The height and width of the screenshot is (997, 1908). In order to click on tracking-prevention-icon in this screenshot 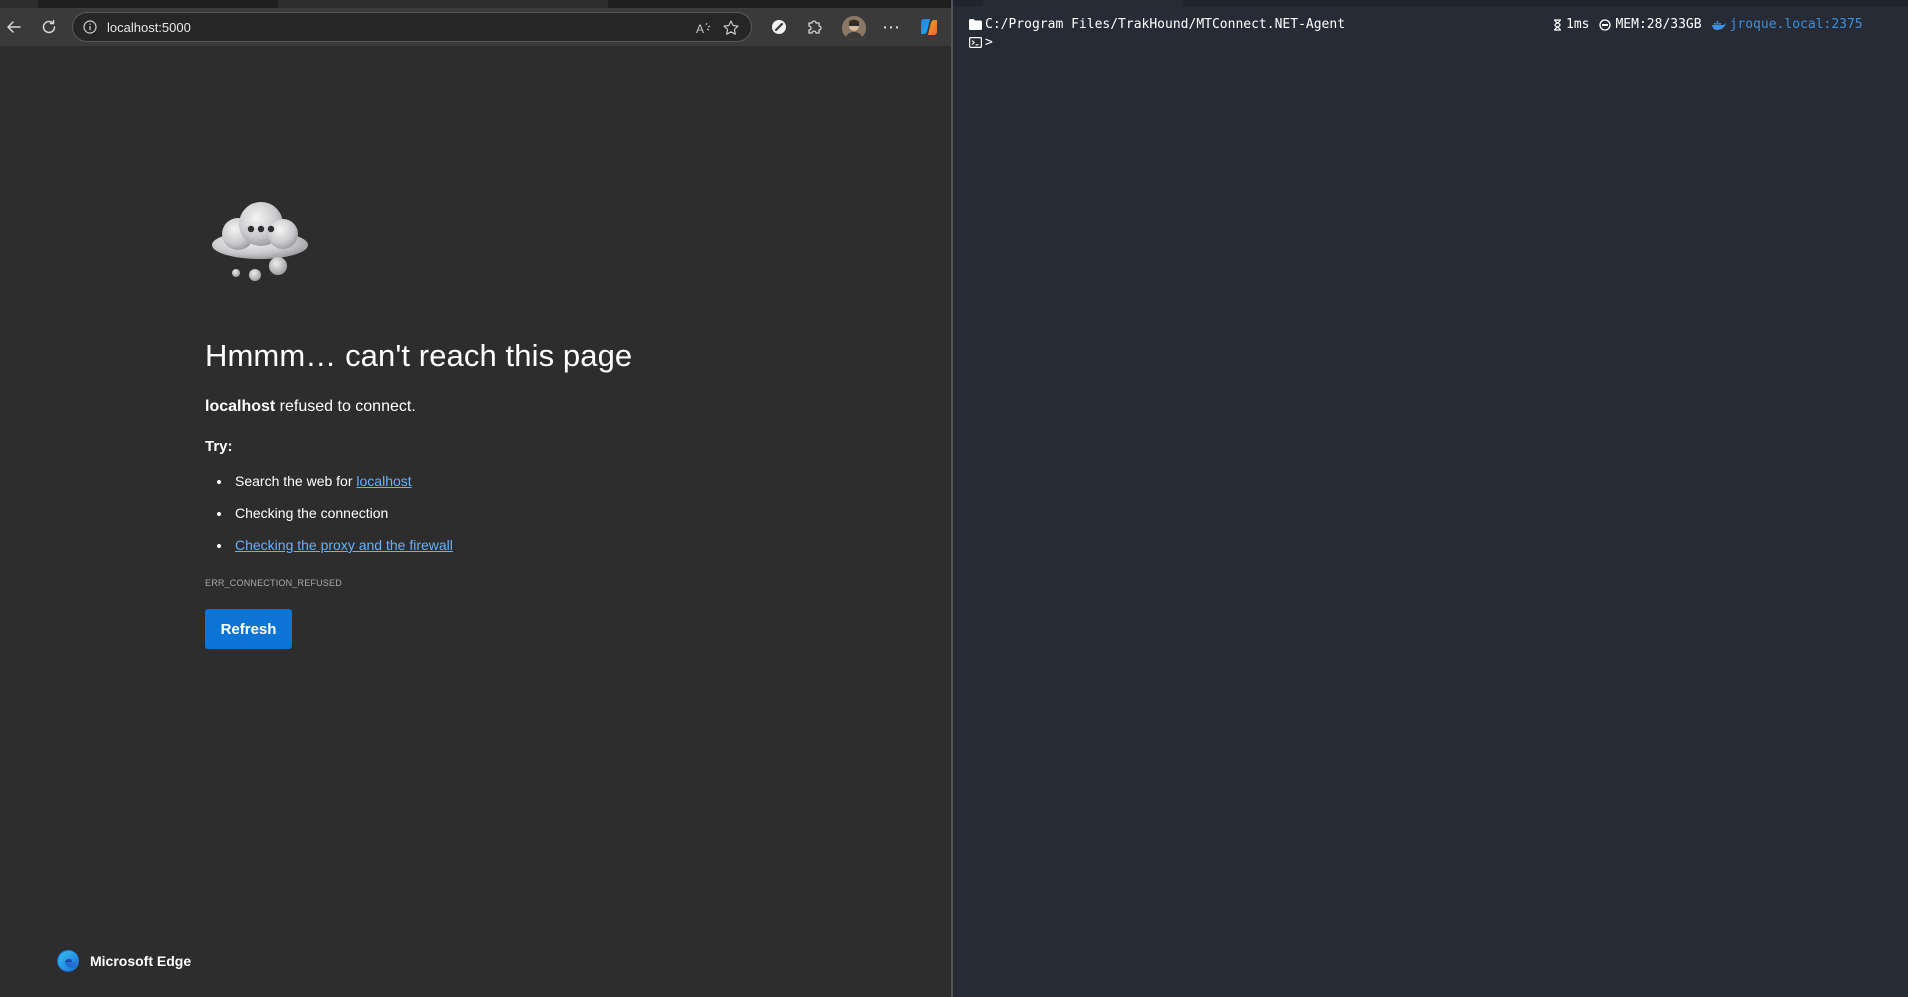, I will do `click(779, 27)`.